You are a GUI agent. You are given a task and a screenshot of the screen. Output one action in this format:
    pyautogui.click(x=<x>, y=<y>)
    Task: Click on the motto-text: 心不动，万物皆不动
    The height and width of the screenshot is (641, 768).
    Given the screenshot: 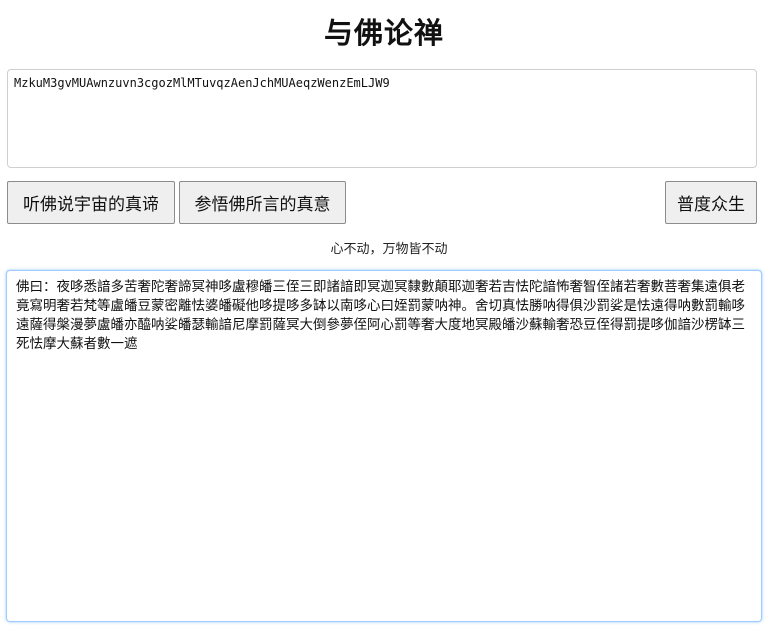 What is the action you would take?
    pyautogui.click(x=389, y=249)
    